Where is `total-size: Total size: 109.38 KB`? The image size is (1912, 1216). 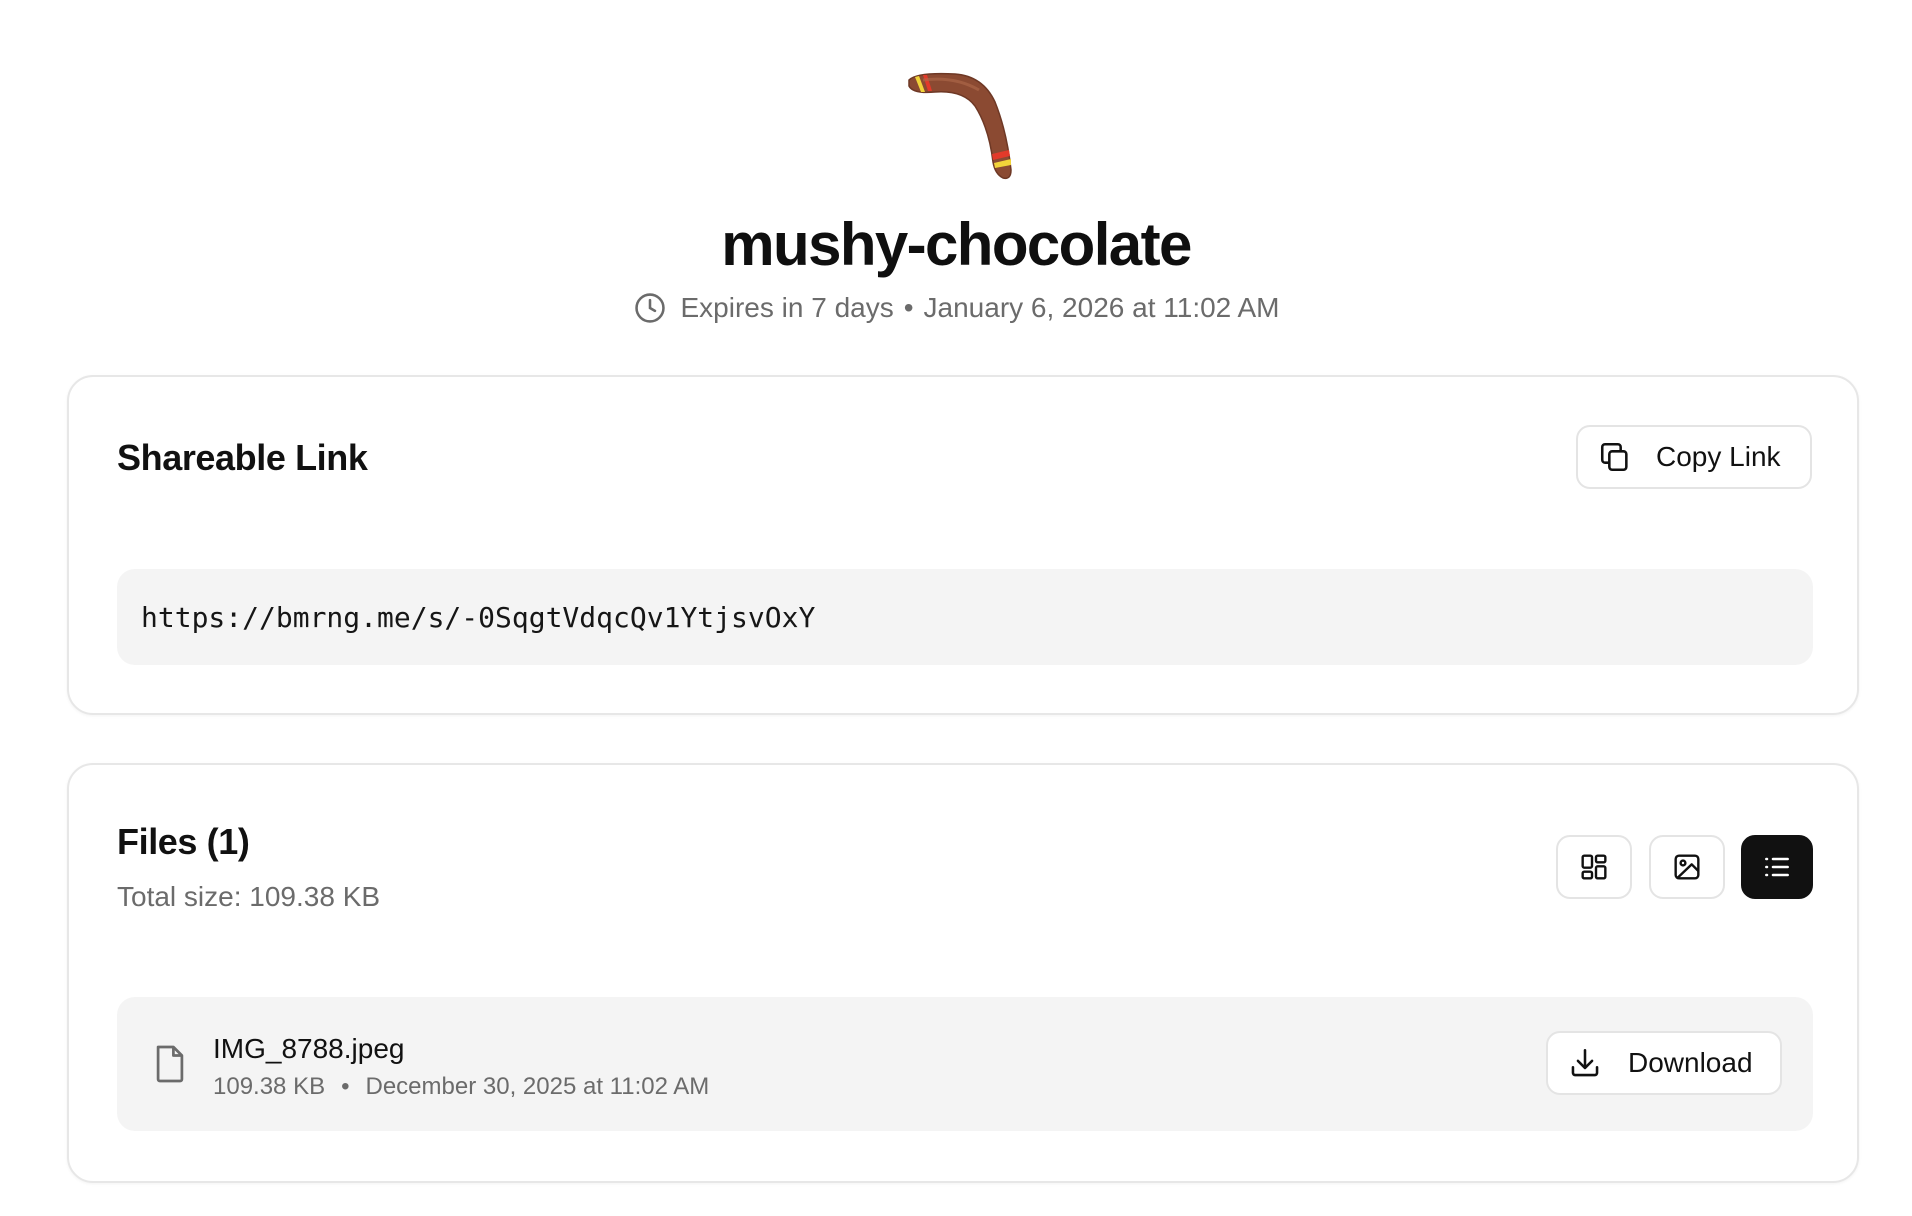
total-size: Total size: 109.38 KB is located at coordinates (249, 896).